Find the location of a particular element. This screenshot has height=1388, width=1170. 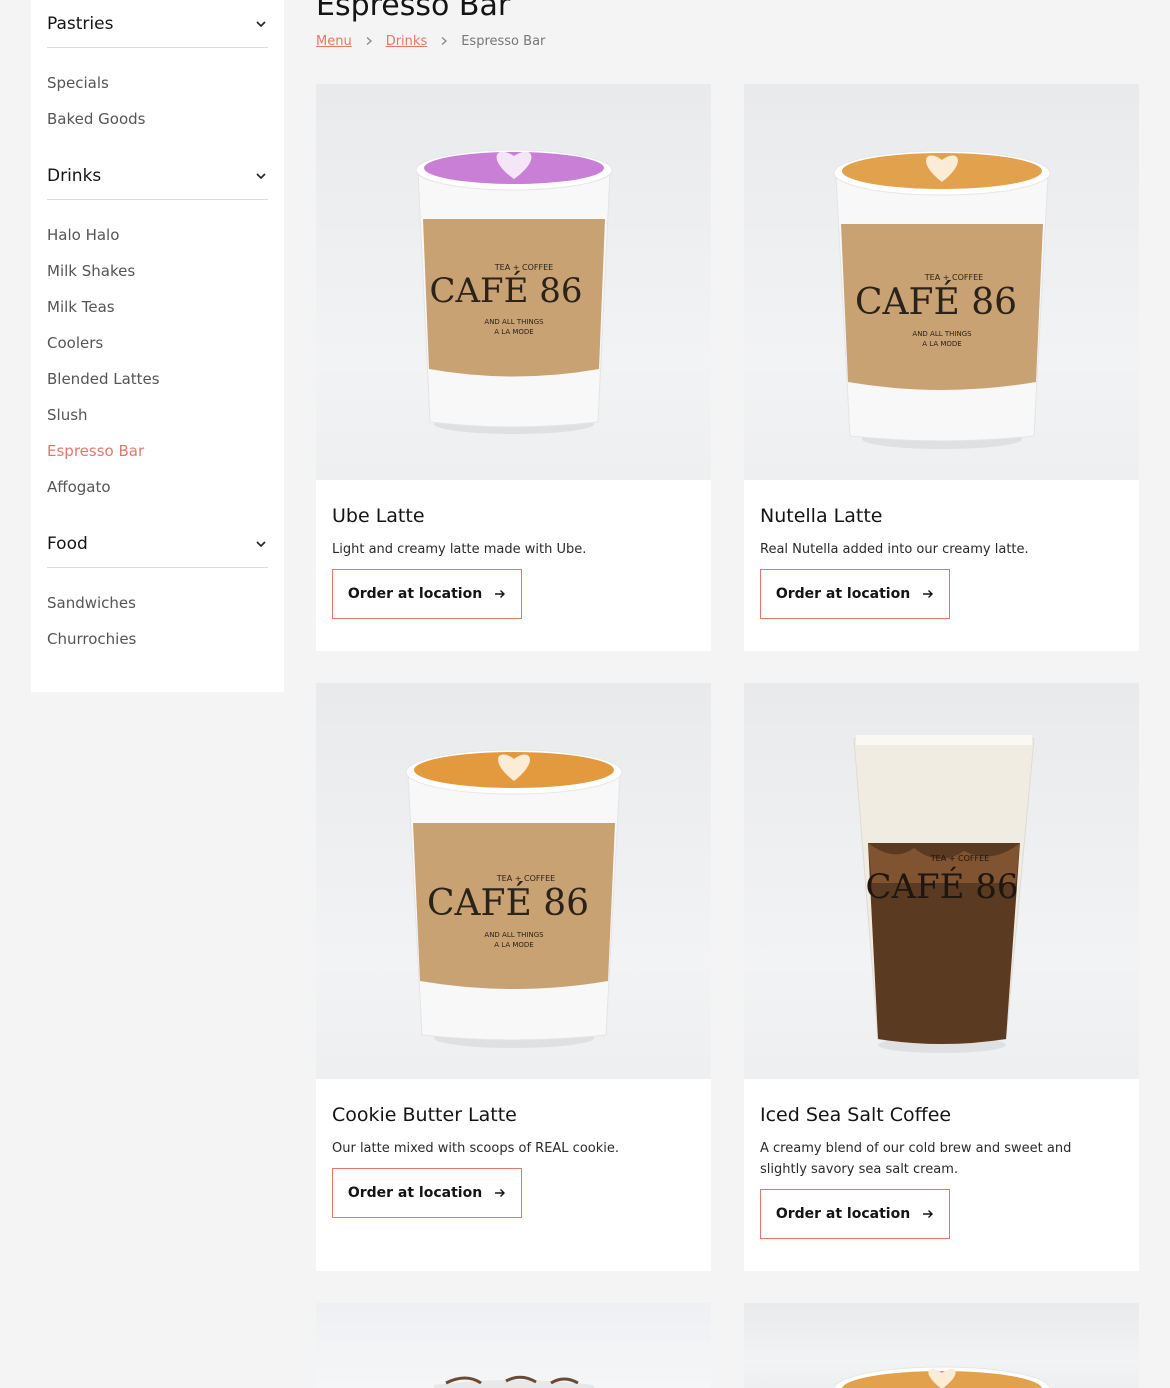

sidebar-item-halo-halo: Halo Halo is located at coordinates (83, 235).